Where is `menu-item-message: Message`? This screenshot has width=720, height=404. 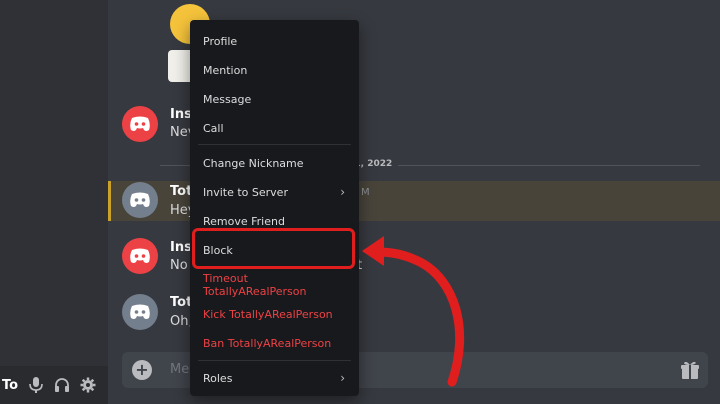
menu-item-message: Message is located at coordinates (274, 99).